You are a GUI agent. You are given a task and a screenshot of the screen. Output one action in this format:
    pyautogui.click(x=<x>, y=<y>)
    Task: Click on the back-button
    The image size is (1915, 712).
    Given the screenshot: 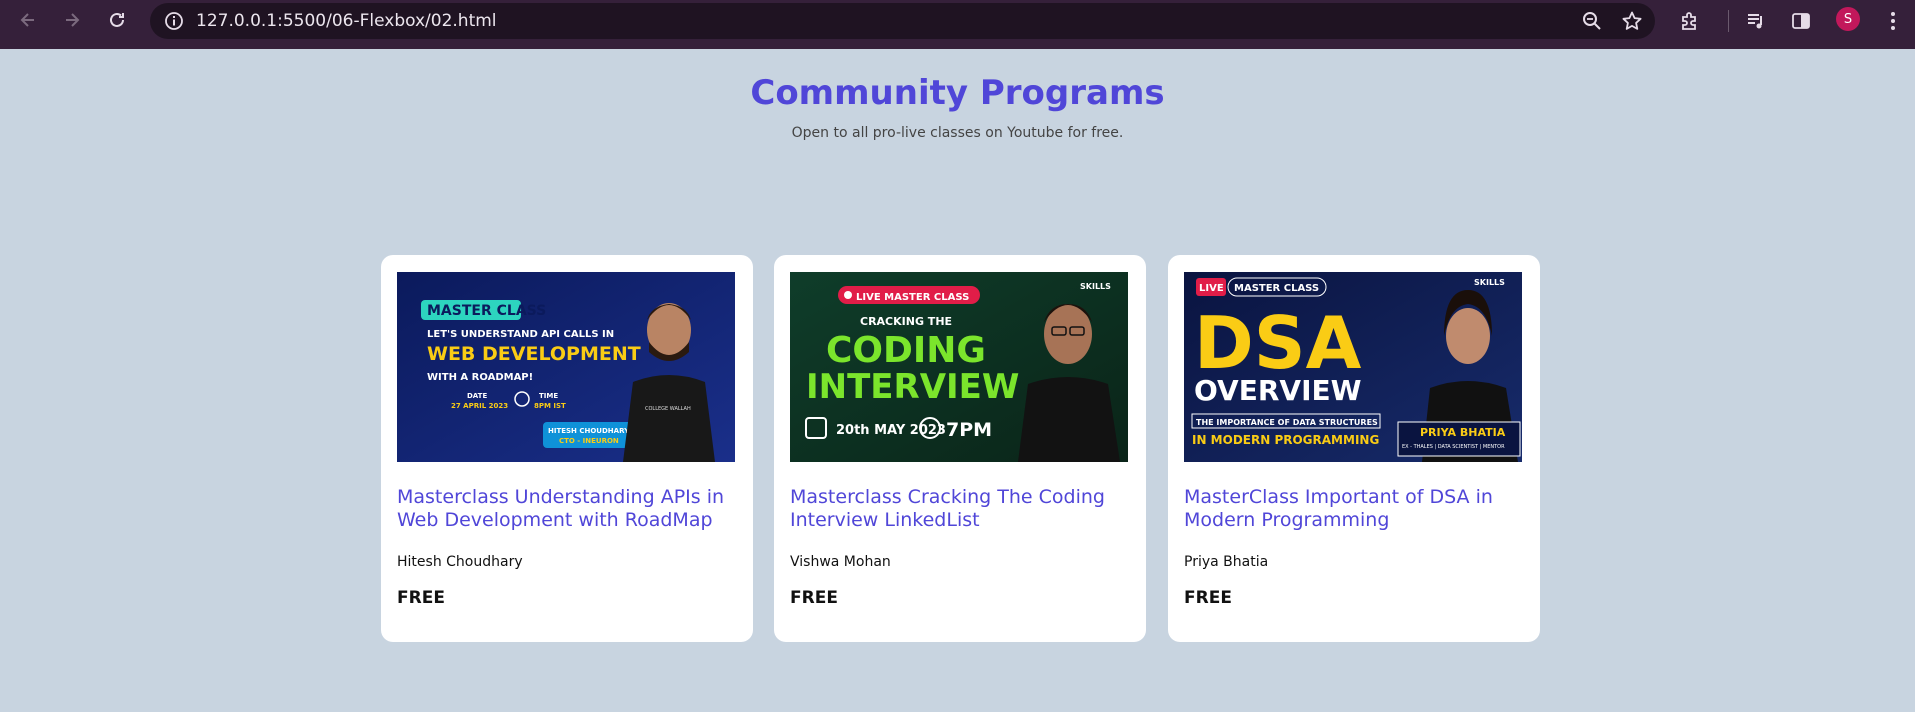 What is the action you would take?
    pyautogui.click(x=28, y=20)
    